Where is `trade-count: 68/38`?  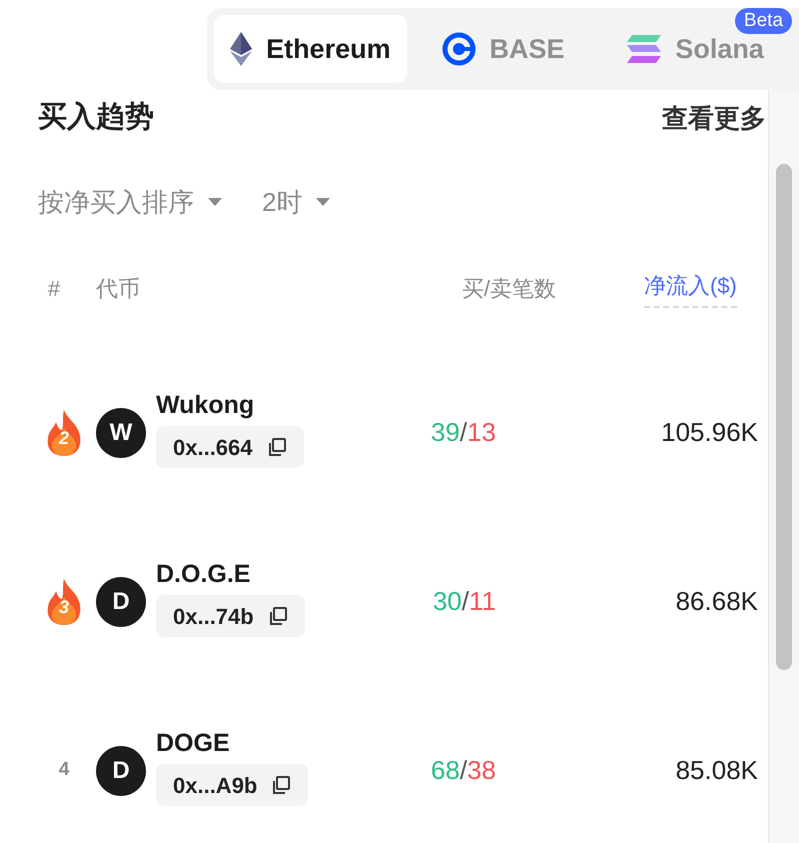
trade-count: 68/38 is located at coordinates (463, 770).